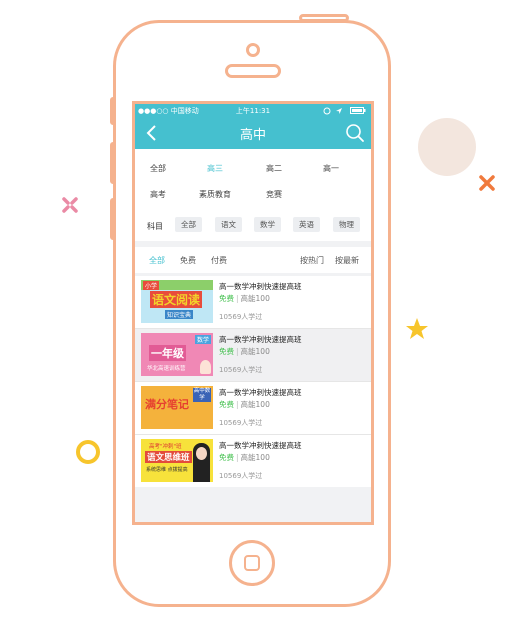  What do you see at coordinates (331, 168) in the screenshot?
I see `grade-senior-1: 高一` at bounding box center [331, 168].